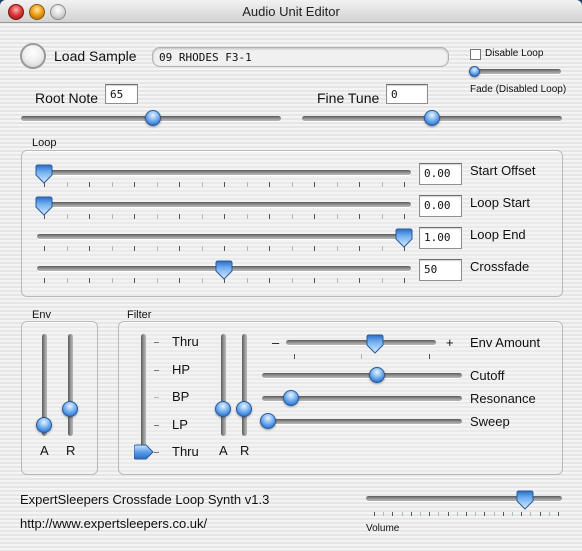  What do you see at coordinates (361, 342) in the screenshot?
I see `env-amount-slider-track` at bounding box center [361, 342].